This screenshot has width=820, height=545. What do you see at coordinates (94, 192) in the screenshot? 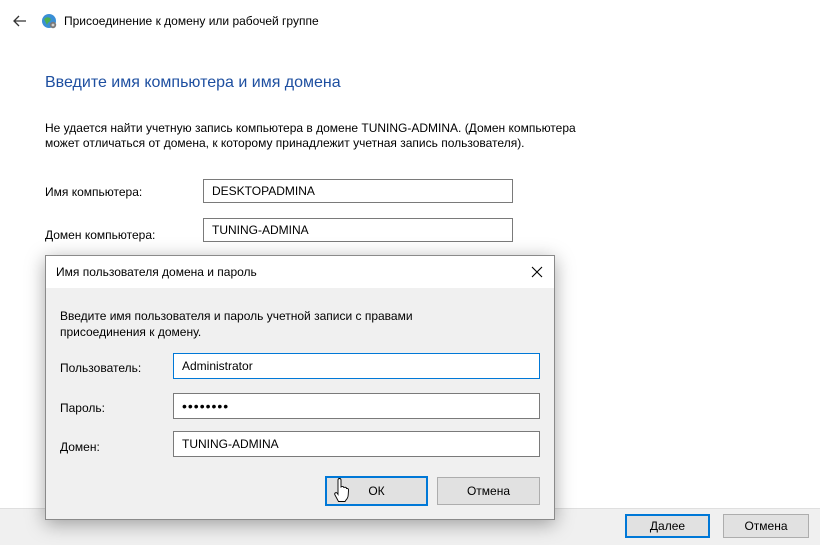
I see `computer-name-label: Имя компьютера:` at bounding box center [94, 192].